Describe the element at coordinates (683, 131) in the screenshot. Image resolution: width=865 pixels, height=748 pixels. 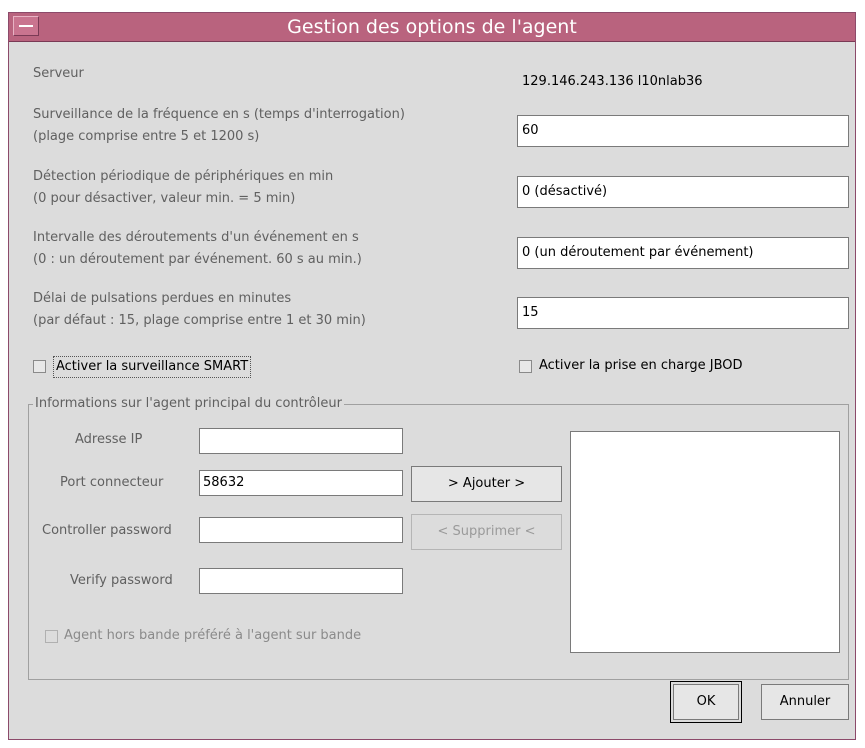
I see `poll-frequency-input: 60` at that location.